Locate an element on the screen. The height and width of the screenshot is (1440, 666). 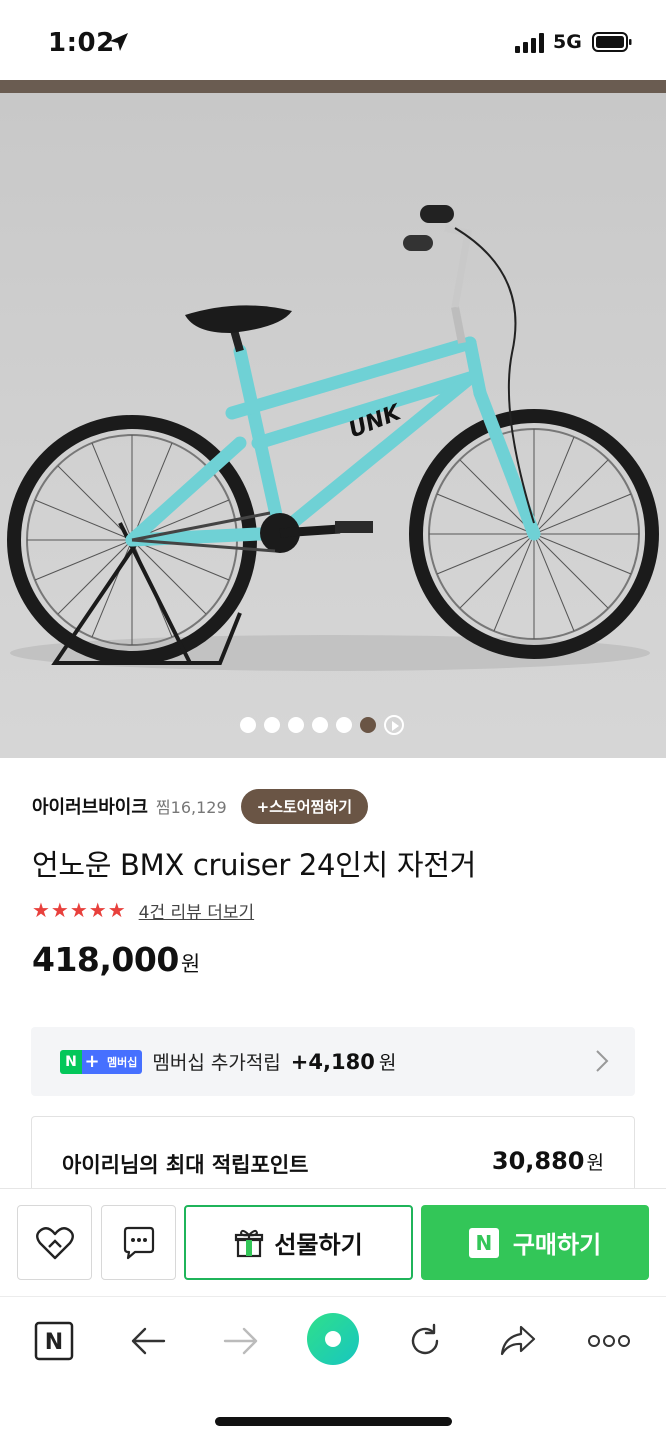
carousel-indicator is located at coordinates (322, 725).